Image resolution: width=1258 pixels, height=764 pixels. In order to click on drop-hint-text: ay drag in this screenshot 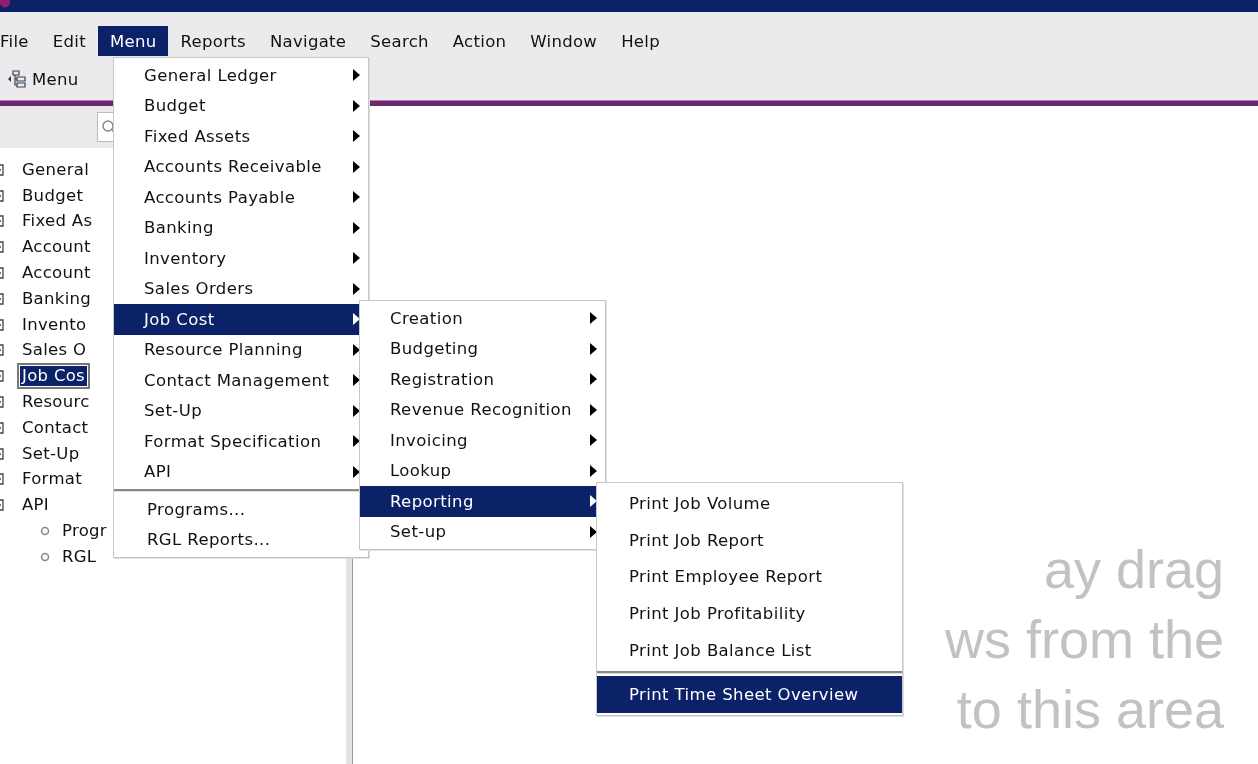, I will do `click(1133, 569)`.